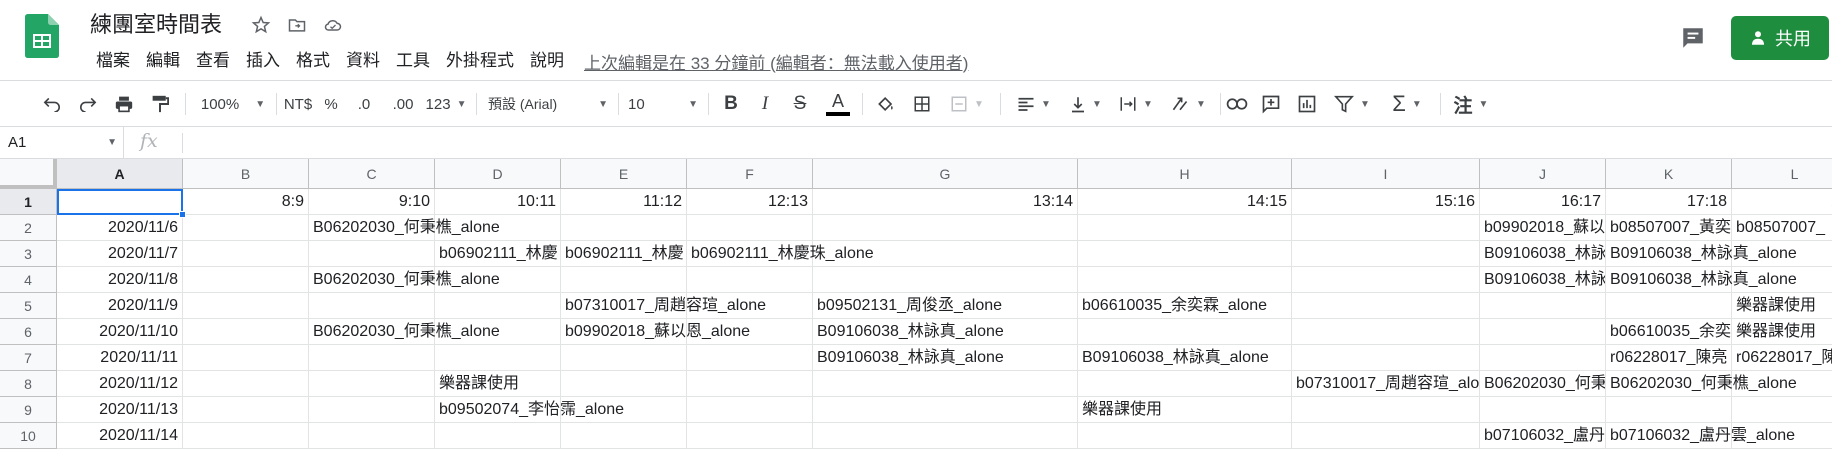 The height and width of the screenshot is (450, 1832). I want to click on cell-k3: B09106038_林詠真_alone, so click(1701, 254).